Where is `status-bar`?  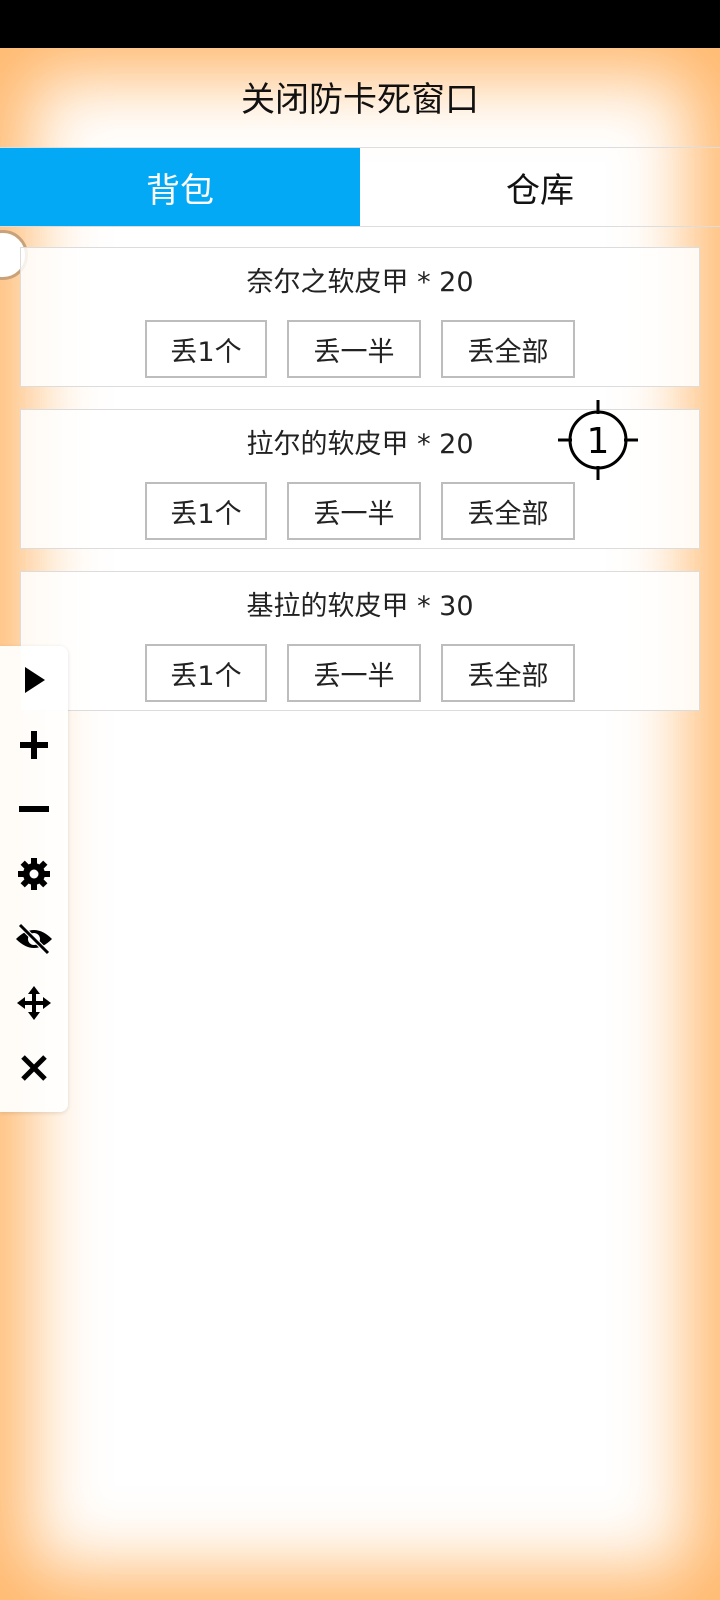 status-bar is located at coordinates (360, 24).